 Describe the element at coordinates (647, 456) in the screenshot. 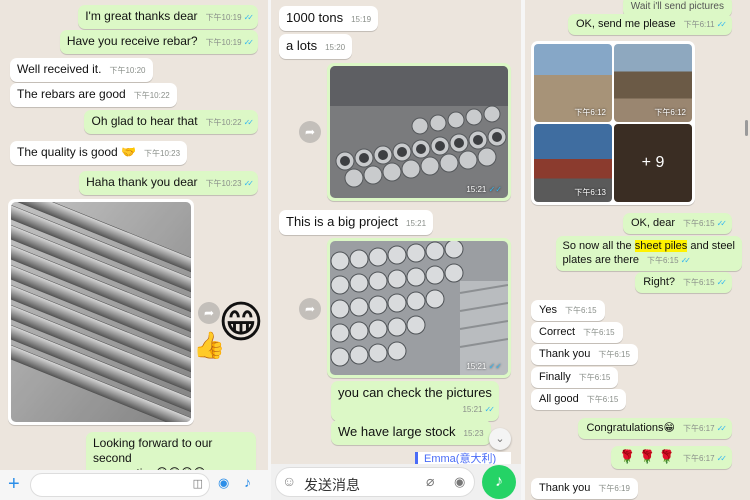

I see `rose-emojis: 🌹 🌹 🌹` at that location.